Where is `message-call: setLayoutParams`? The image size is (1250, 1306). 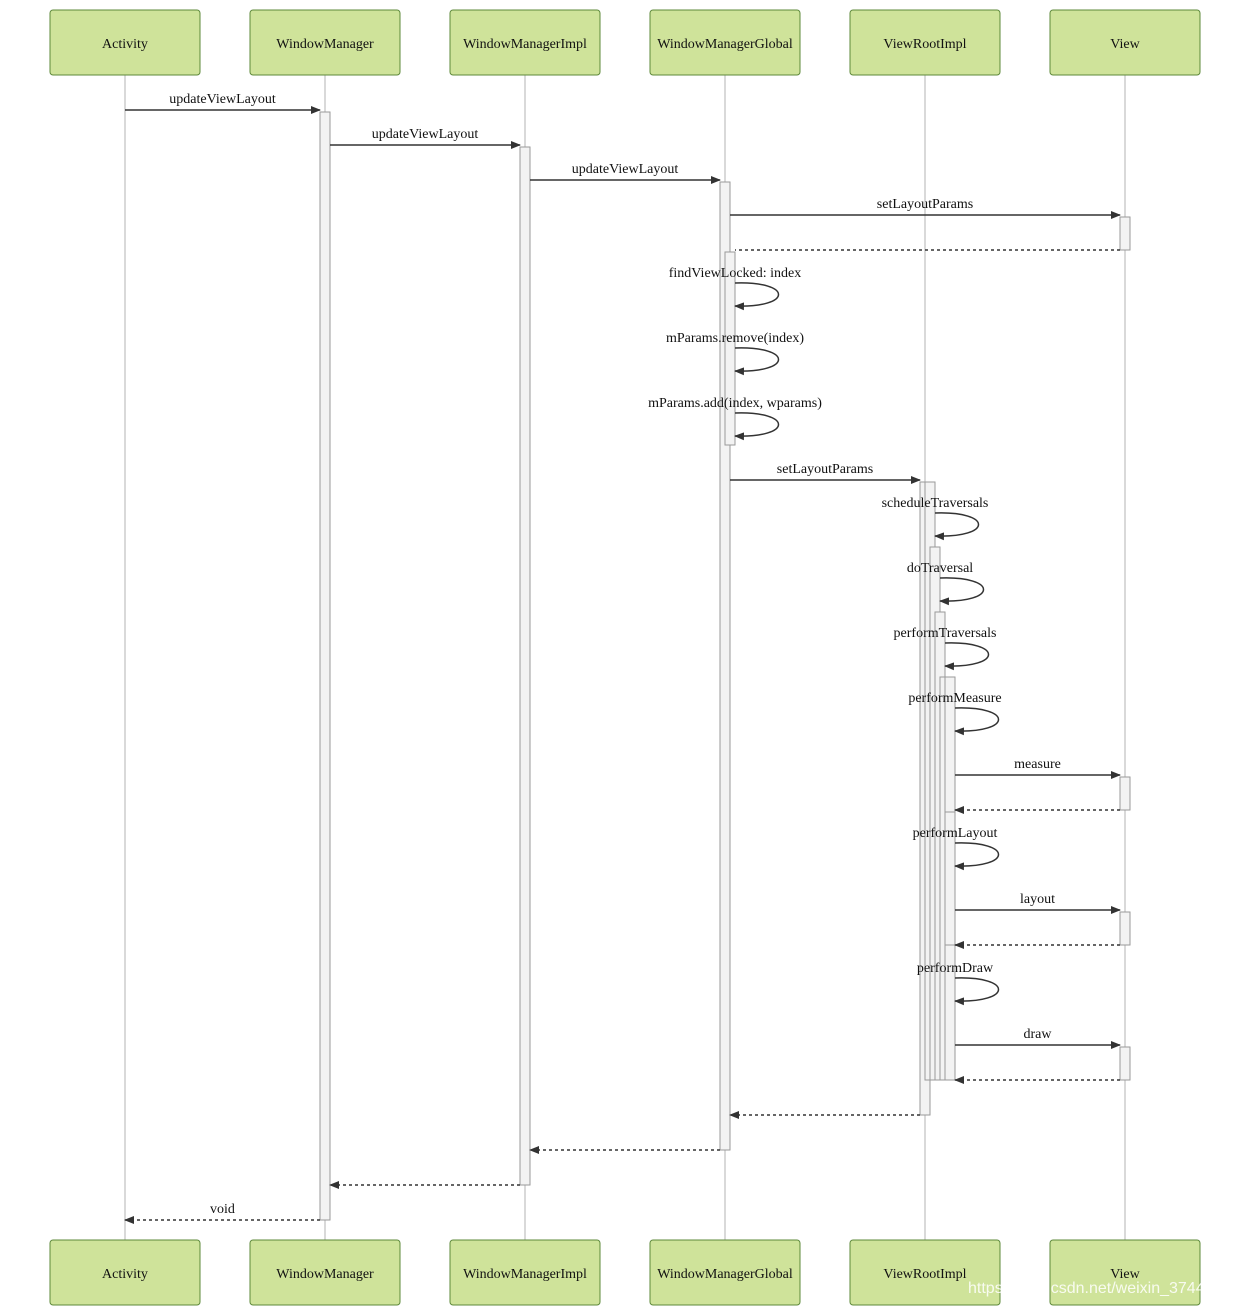 message-call: setLayoutParams is located at coordinates (825, 473).